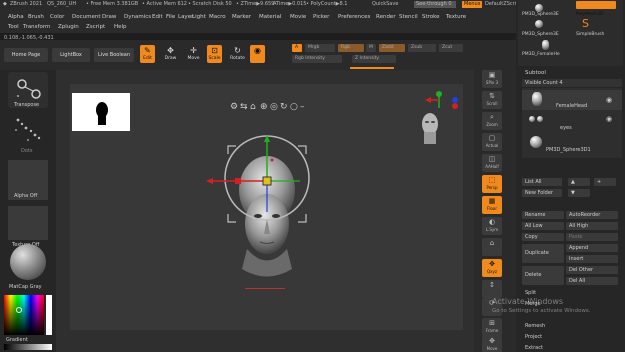 The image size is (625, 352). What do you see at coordinates (472, 4) in the screenshot?
I see `menus-button: Menus` at bounding box center [472, 4].